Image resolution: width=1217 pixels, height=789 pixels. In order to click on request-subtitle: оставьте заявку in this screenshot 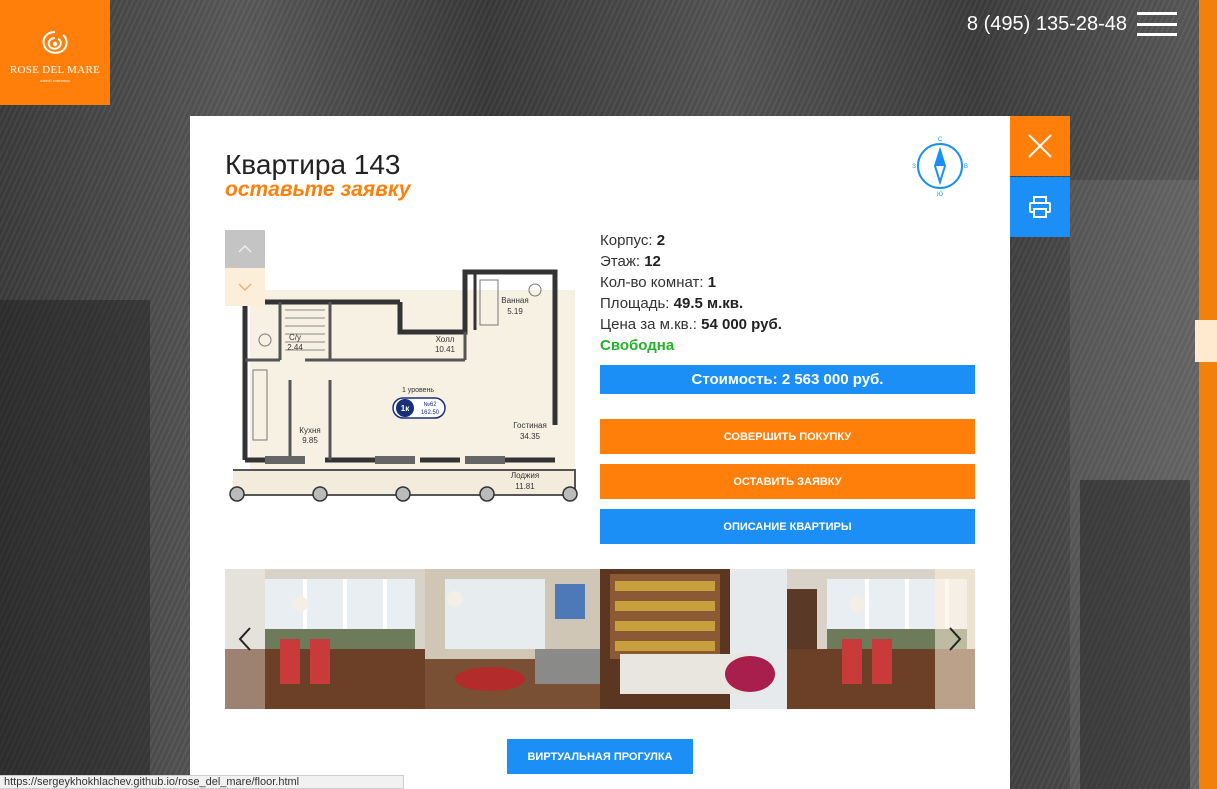, I will do `click(317, 190)`.